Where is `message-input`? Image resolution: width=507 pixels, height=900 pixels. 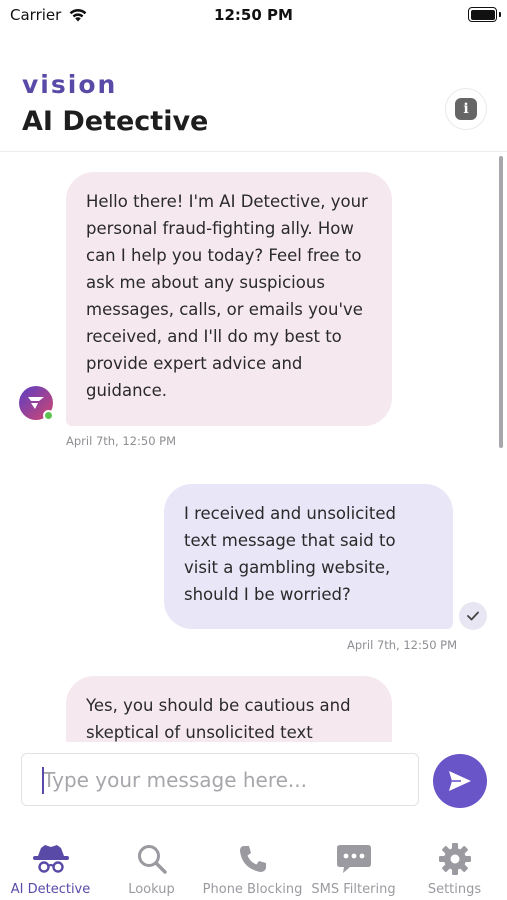
message-input is located at coordinates (220, 779).